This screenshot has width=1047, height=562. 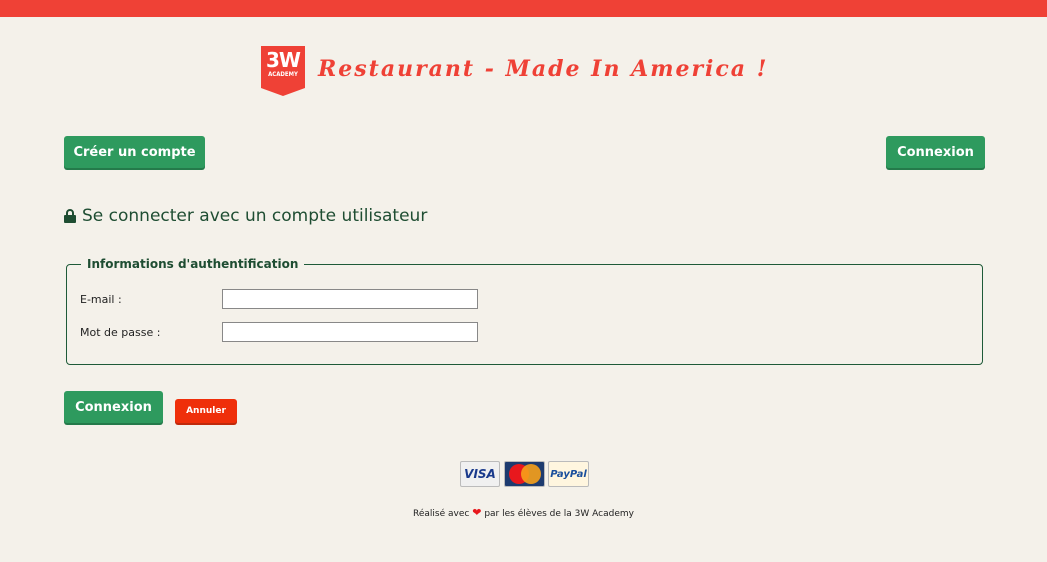 What do you see at coordinates (350, 332) in the screenshot?
I see `password-field` at bounding box center [350, 332].